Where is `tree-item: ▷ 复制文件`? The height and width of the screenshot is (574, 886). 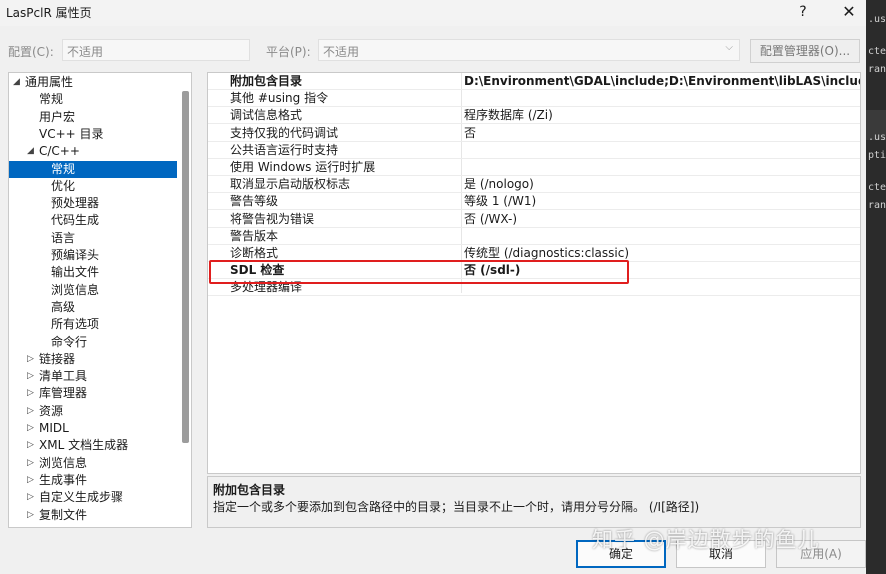
tree-item: ▷ 复制文件 is located at coordinates (93, 515).